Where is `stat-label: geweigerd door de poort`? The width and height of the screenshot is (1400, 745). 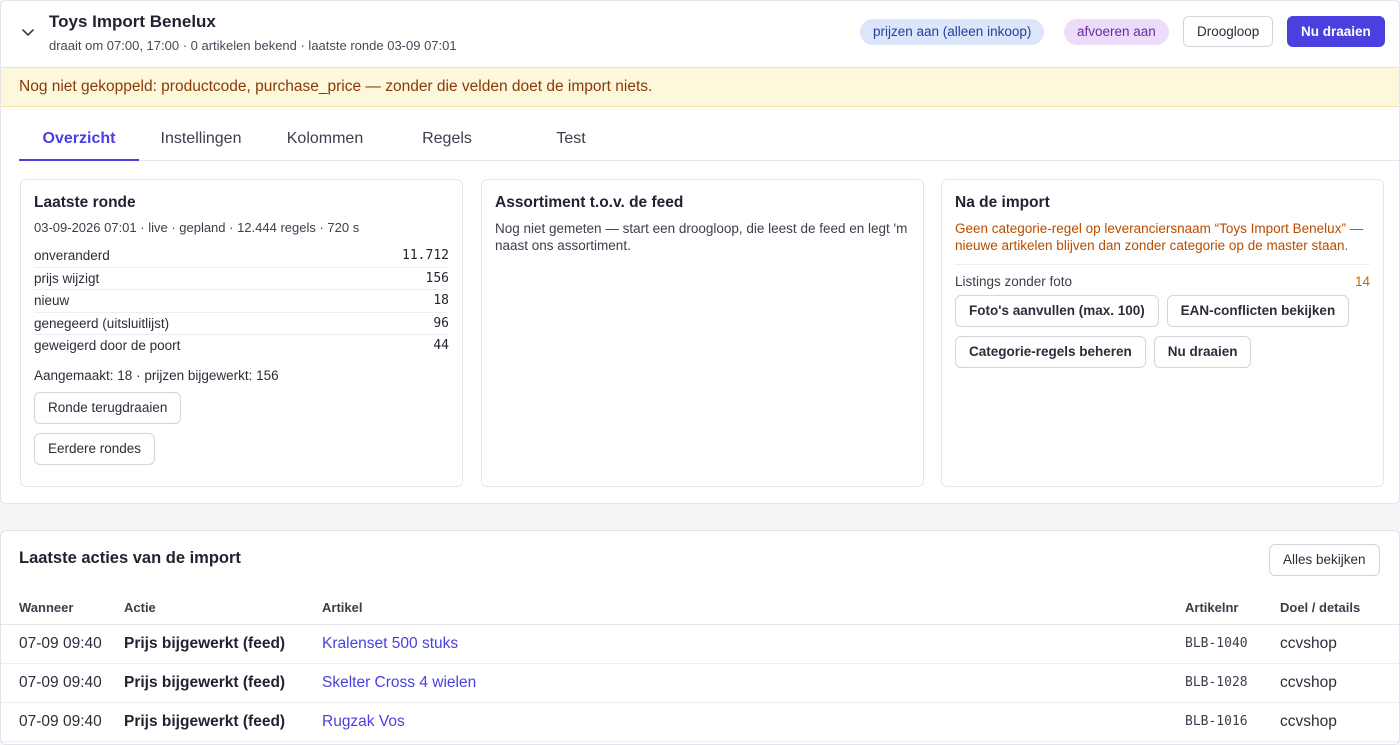 stat-label: geweigerd door de poort is located at coordinates (107, 345).